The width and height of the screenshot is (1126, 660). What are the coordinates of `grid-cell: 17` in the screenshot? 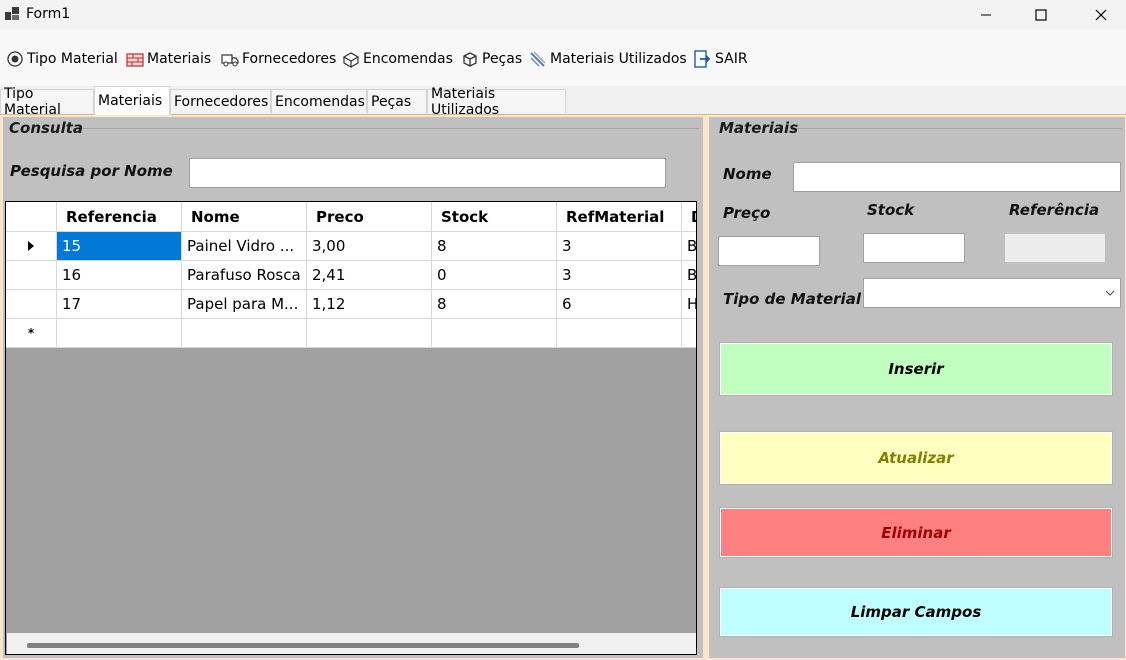 It's located at (119, 304).